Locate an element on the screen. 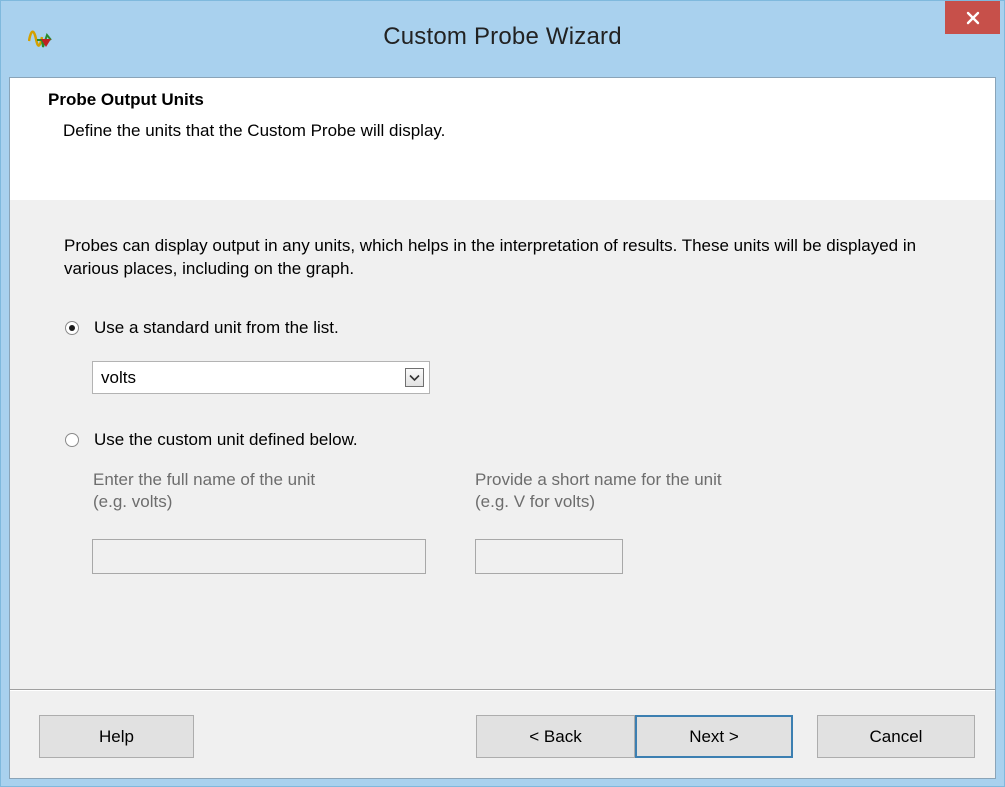  window-title: Custom Probe Wizard is located at coordinates (502, 36).